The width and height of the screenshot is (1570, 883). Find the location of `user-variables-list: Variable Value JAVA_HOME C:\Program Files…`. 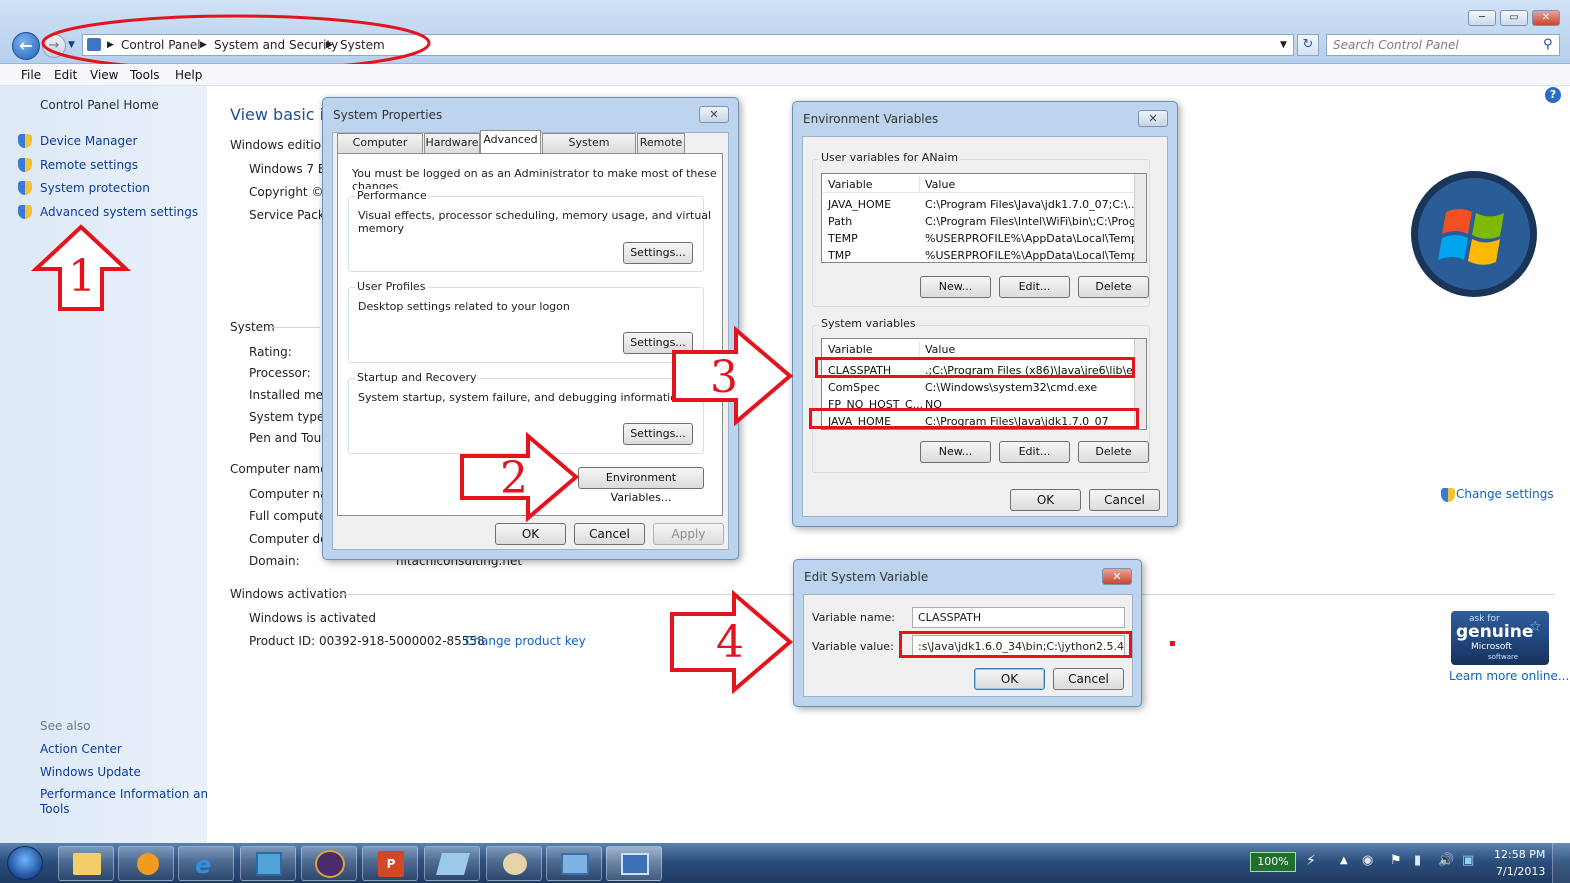

user-variables-list: Variable Value JAVA_HOME C:\Program Files… is located at coordinates (984, 218).